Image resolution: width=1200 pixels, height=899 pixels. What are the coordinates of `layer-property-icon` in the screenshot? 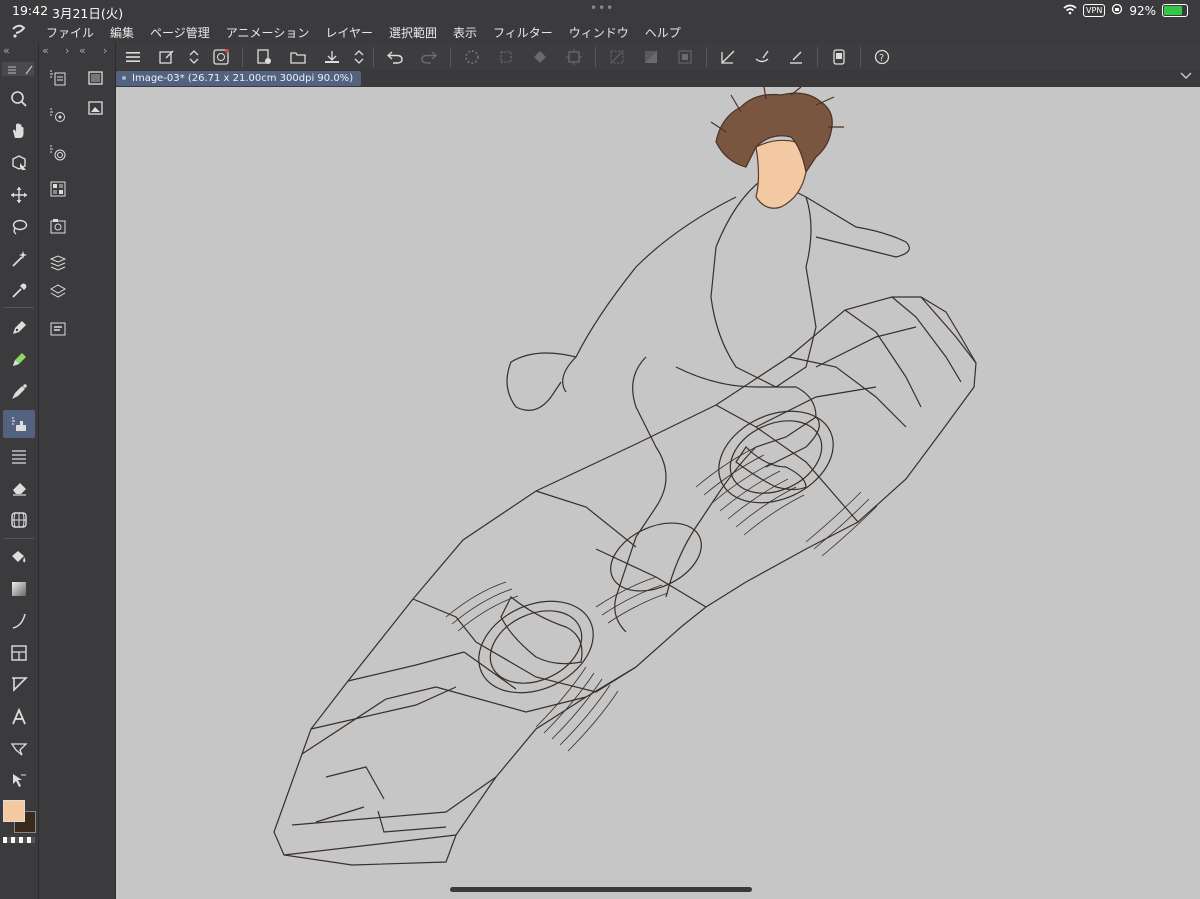 It's located at (58, 78).